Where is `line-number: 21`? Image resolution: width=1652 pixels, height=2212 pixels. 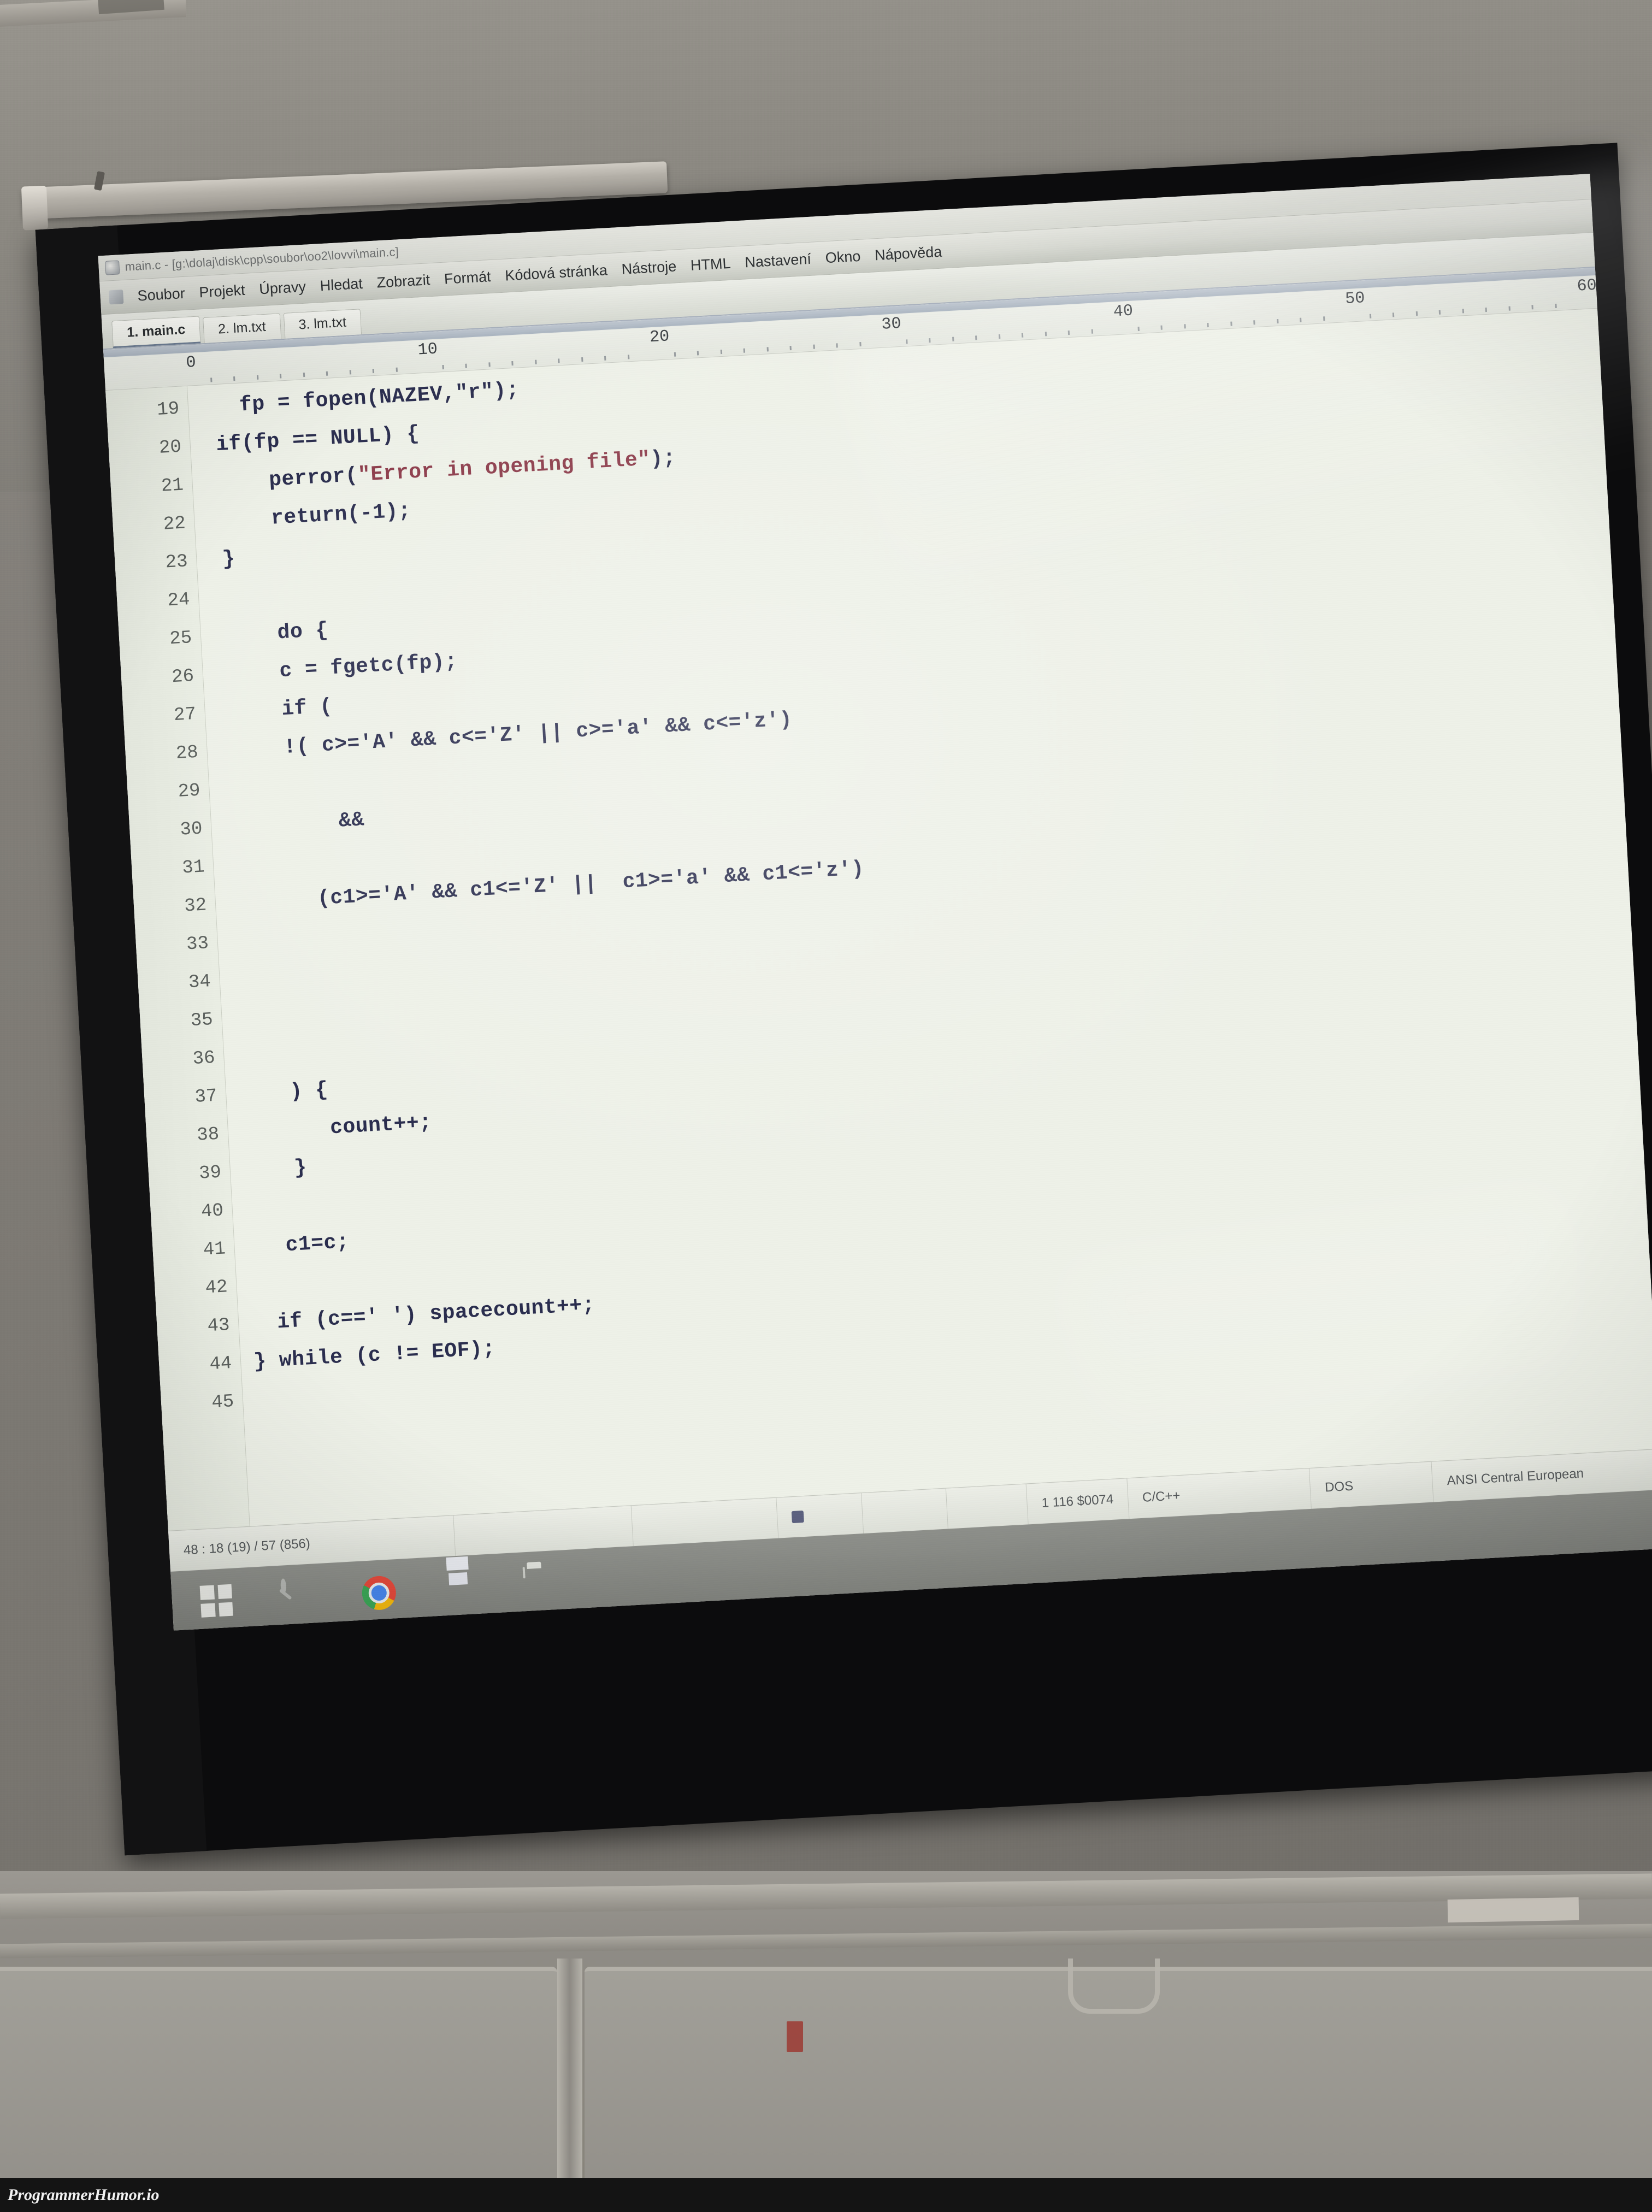
line-number: 21 is located at coordinates (172, 486).